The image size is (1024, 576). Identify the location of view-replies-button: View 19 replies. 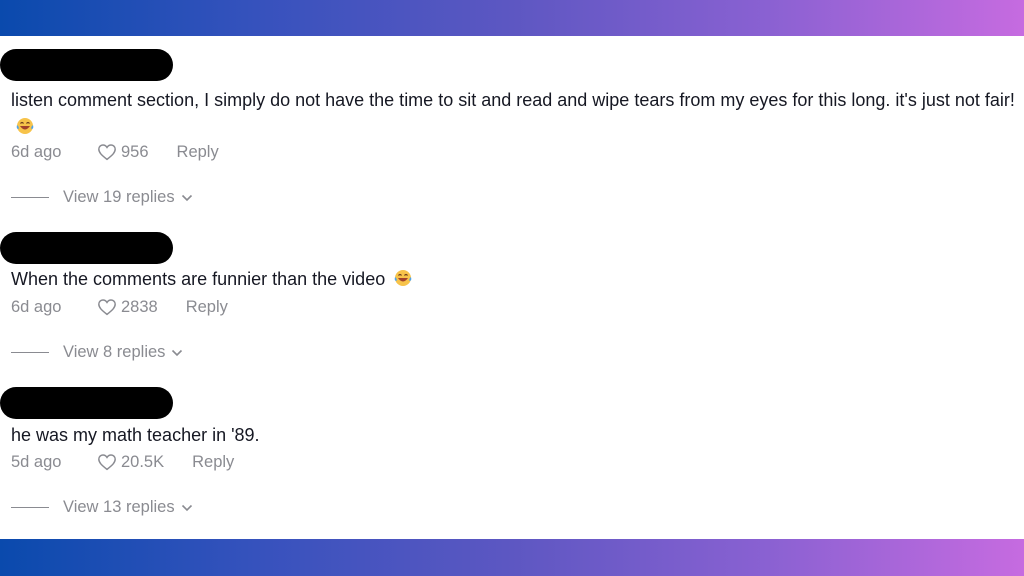
(102, 197).